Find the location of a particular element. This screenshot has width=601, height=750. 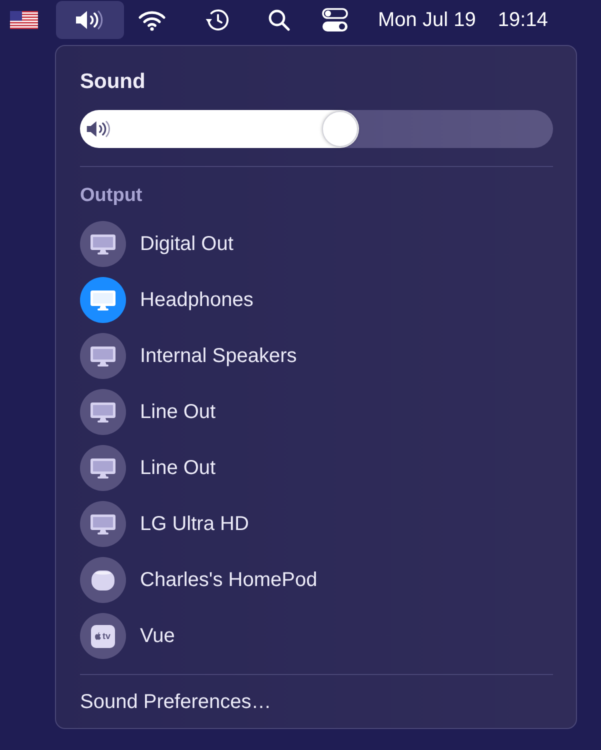

tv-icon: tv is located at coordinates (103, 636).